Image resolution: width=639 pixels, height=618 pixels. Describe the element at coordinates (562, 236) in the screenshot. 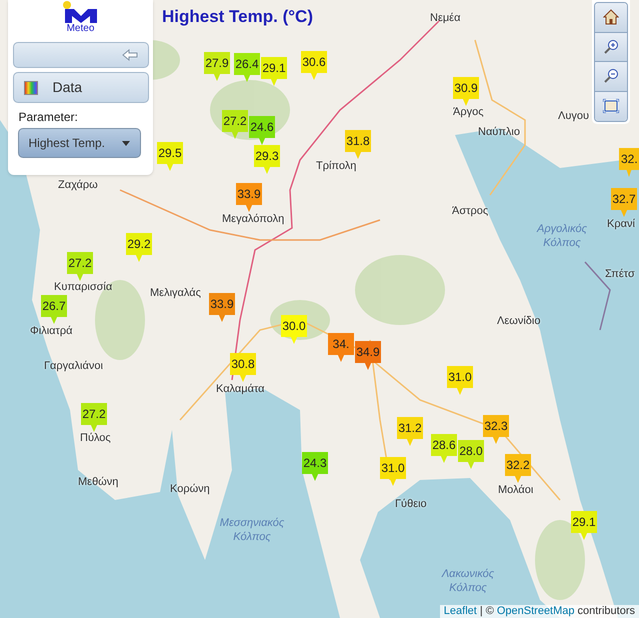

I see `sea-label: Αργολικός Κόλπος` at that location.